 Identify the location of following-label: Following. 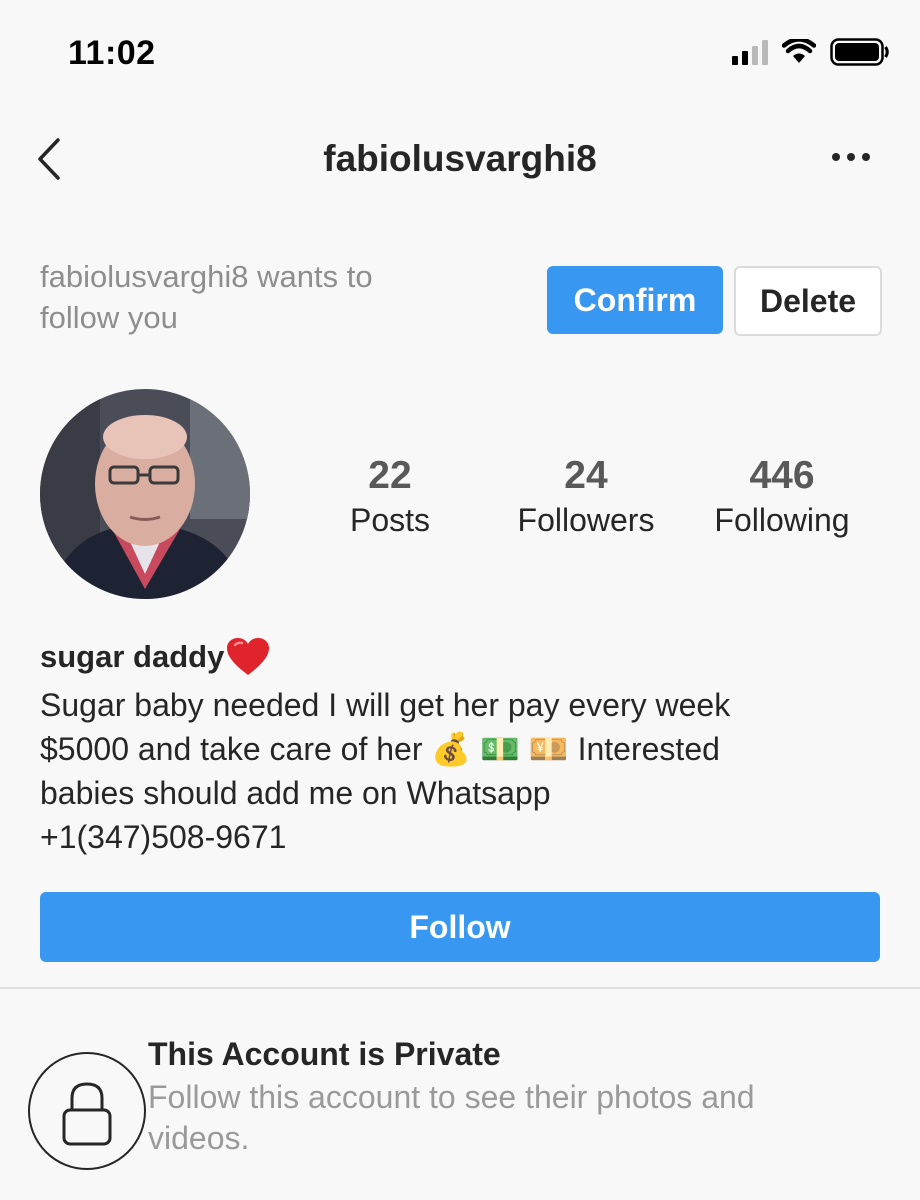
(782, 520).